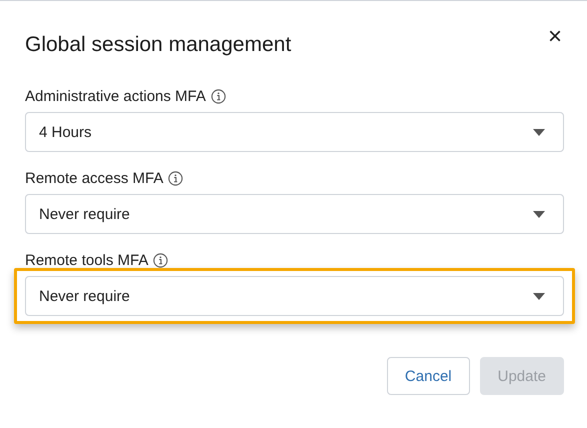 The width and height of the screenshot is (587, 428). What do you see at coordinates (115, 96) in the screenshot?
I see `field-label: Administrative actions MFA` at bounding box center [115, 96].